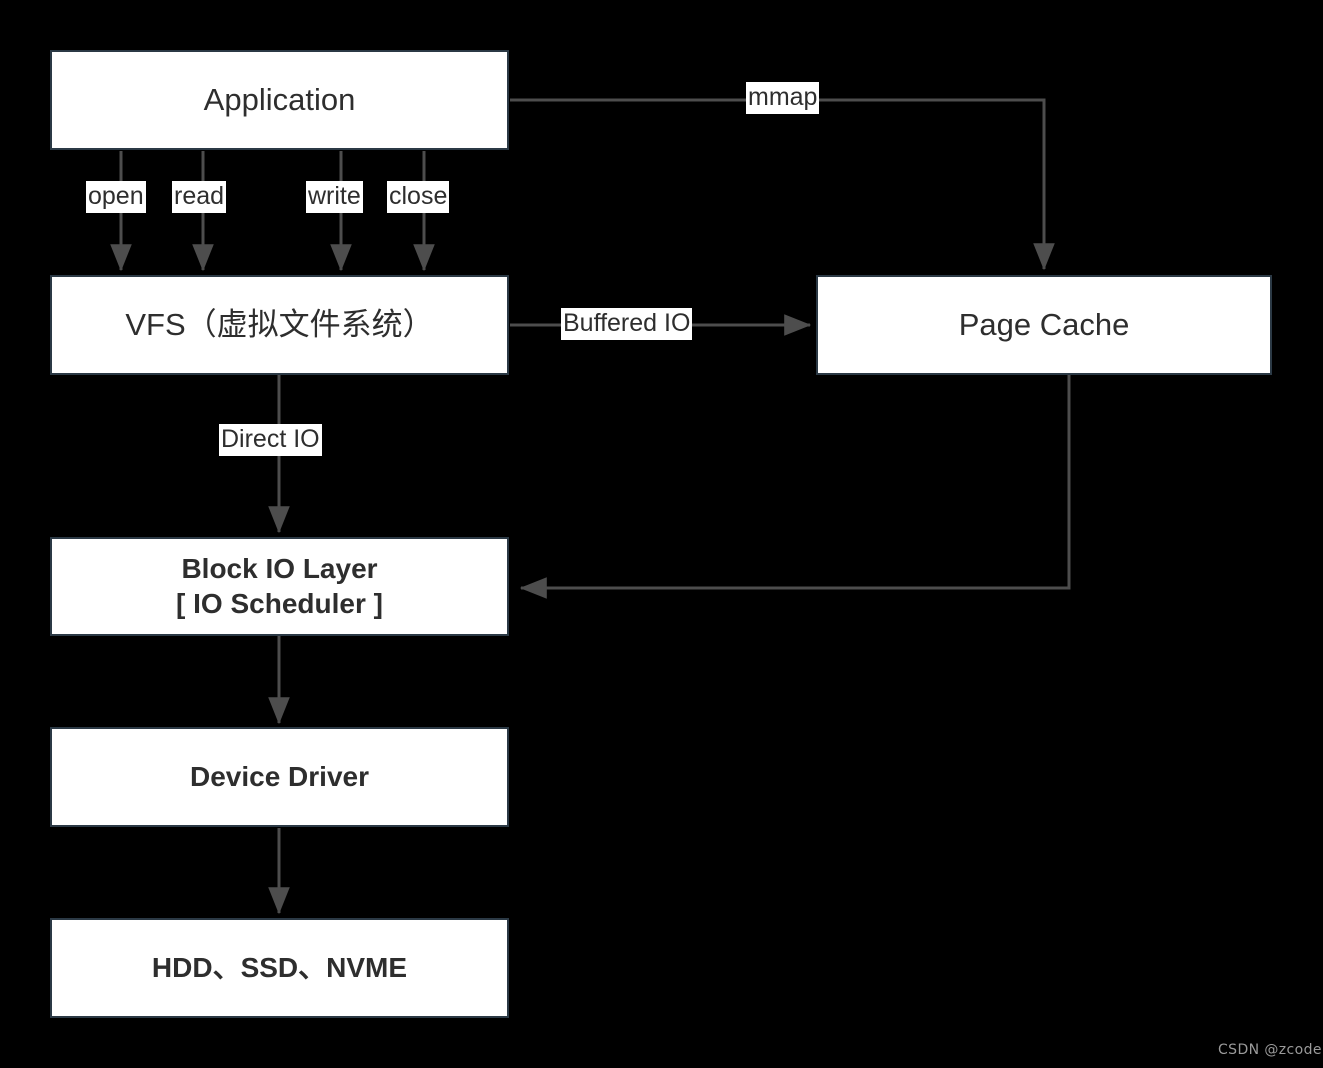 The width and height of the screenshot is (1323, 1068). I want to click on node-block-io-layer-label: Block IO Layer [ IO Scheduler ], so click(279, 586).